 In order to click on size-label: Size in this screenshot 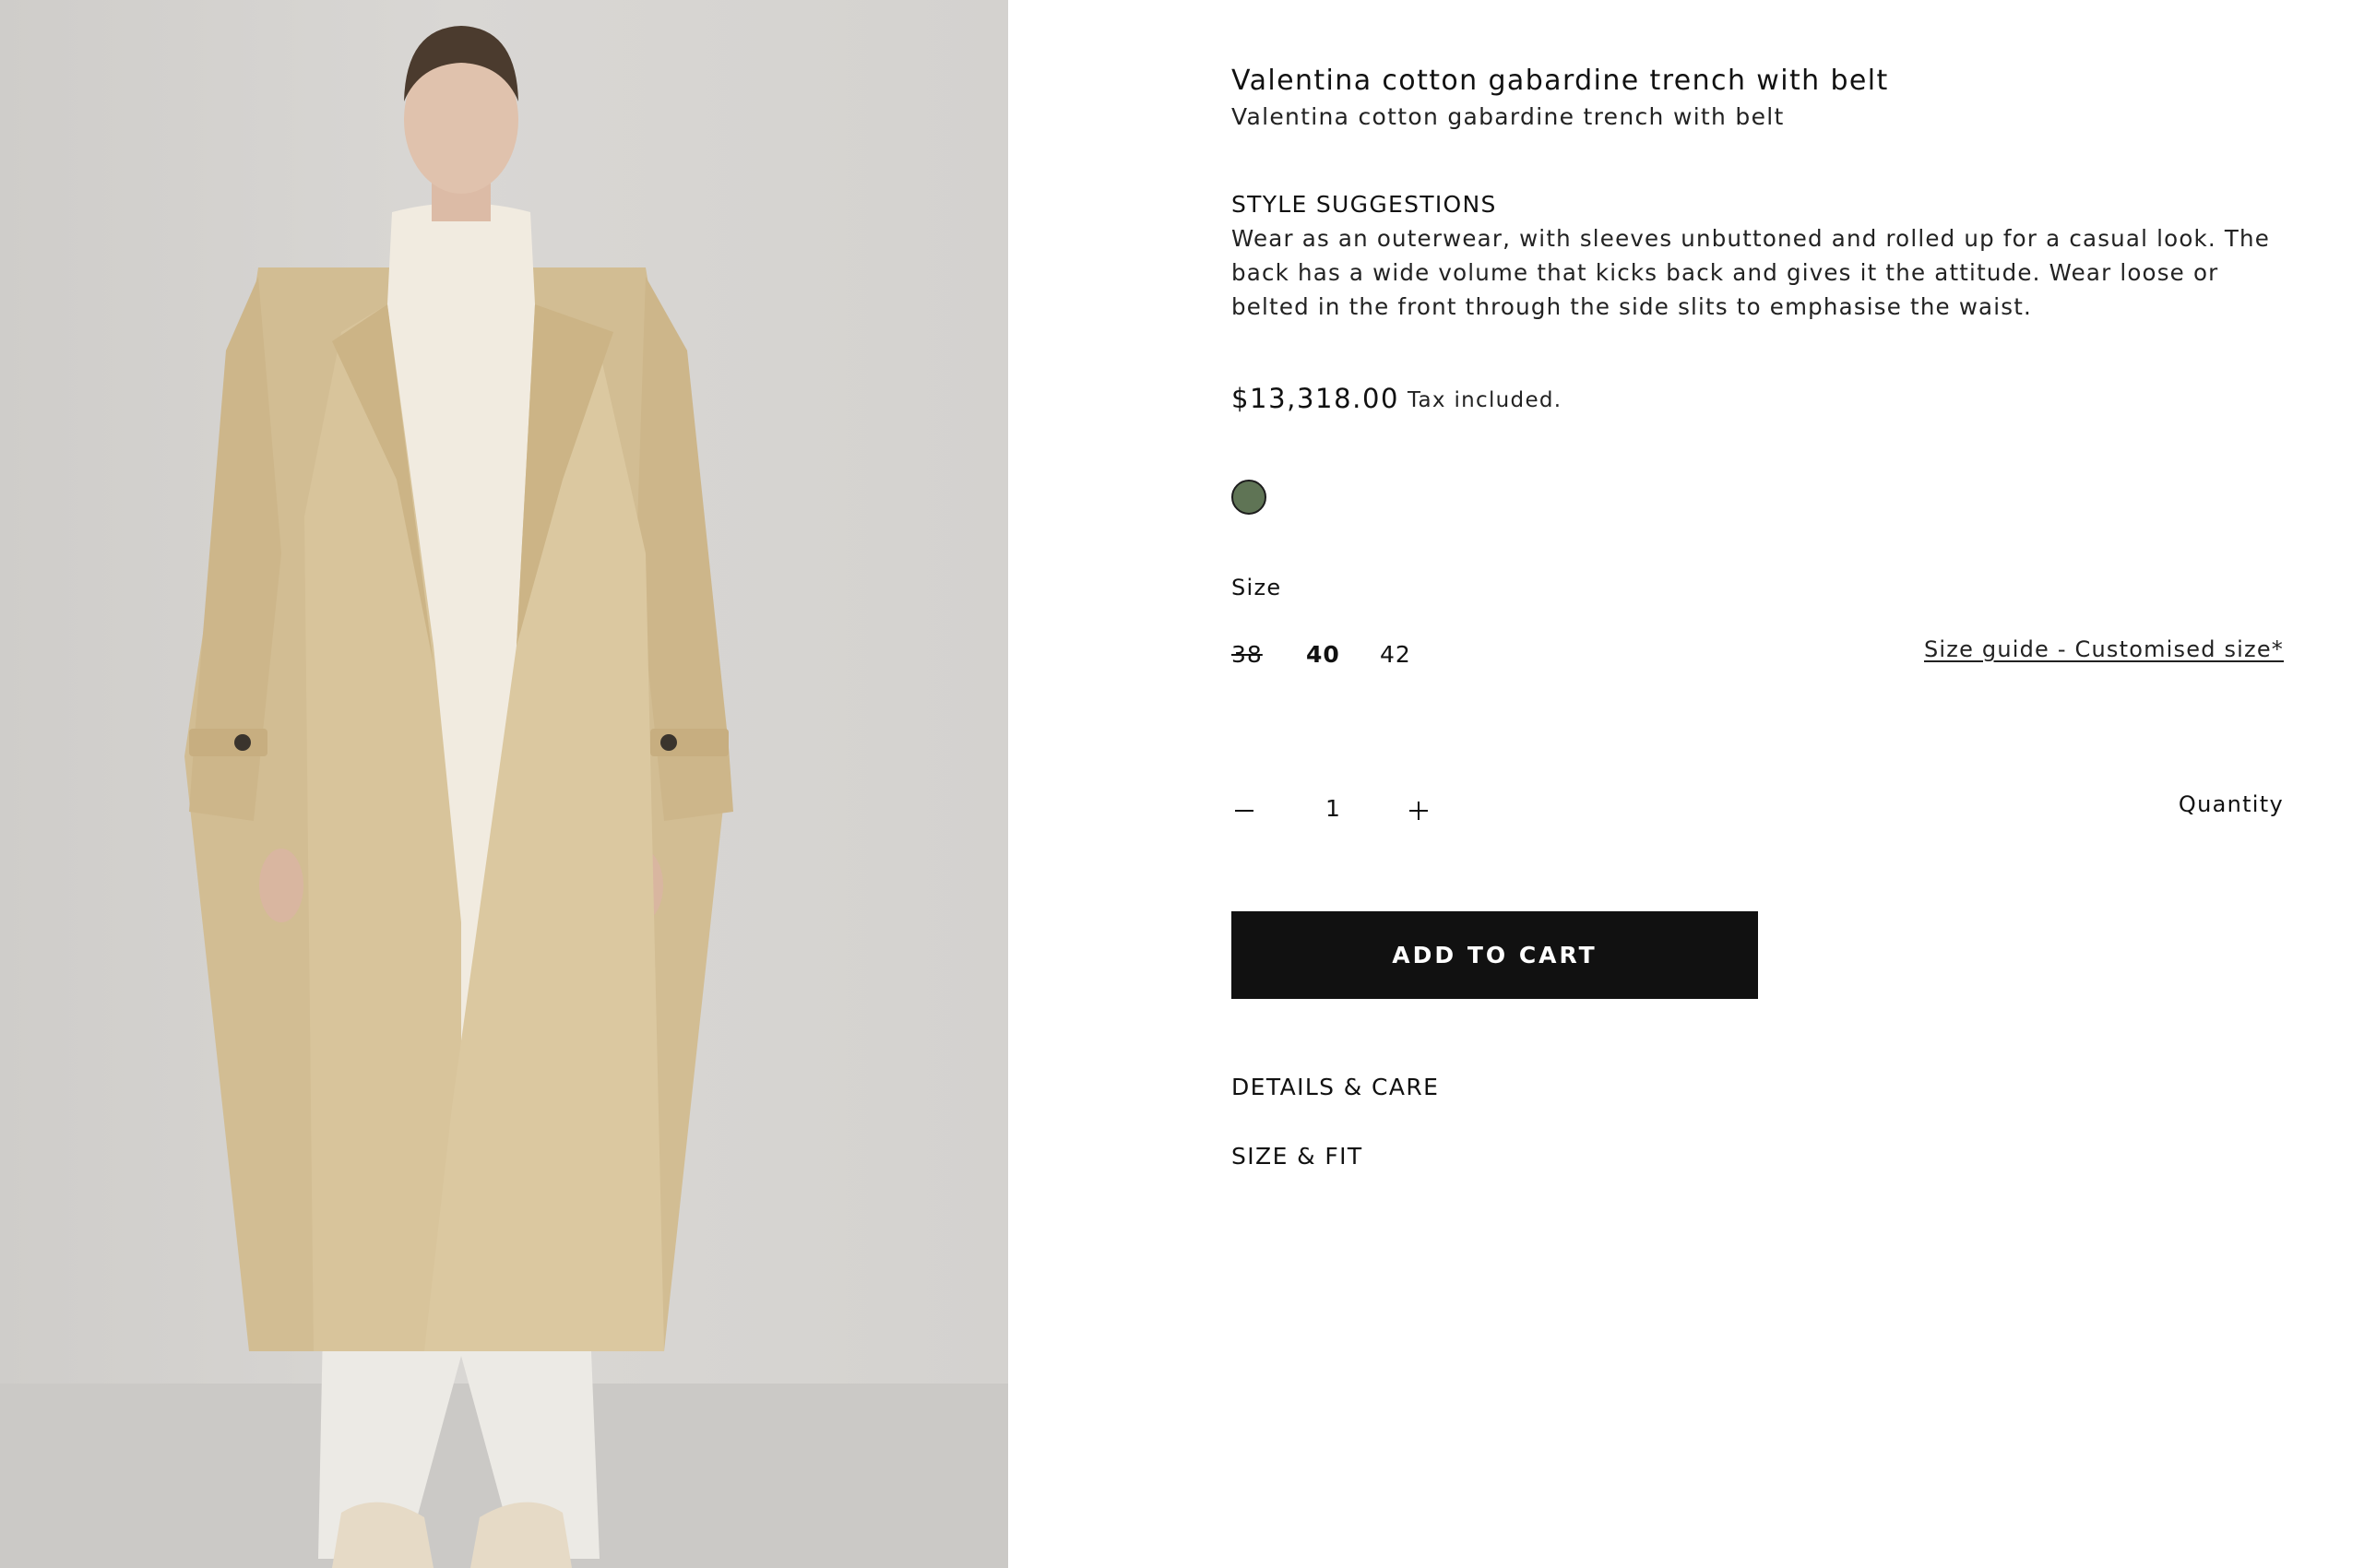, I will do `click(1256, 587)`.